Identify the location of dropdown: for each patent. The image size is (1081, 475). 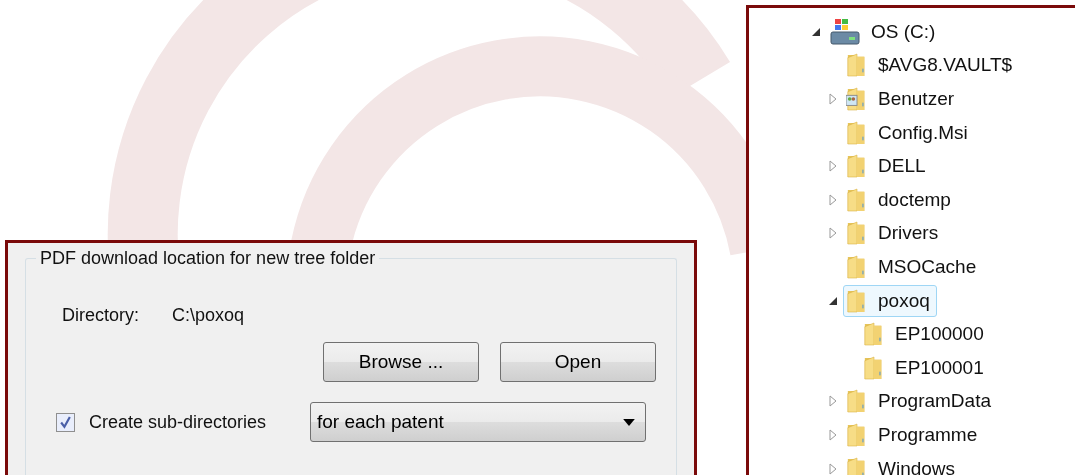
(478, 422).